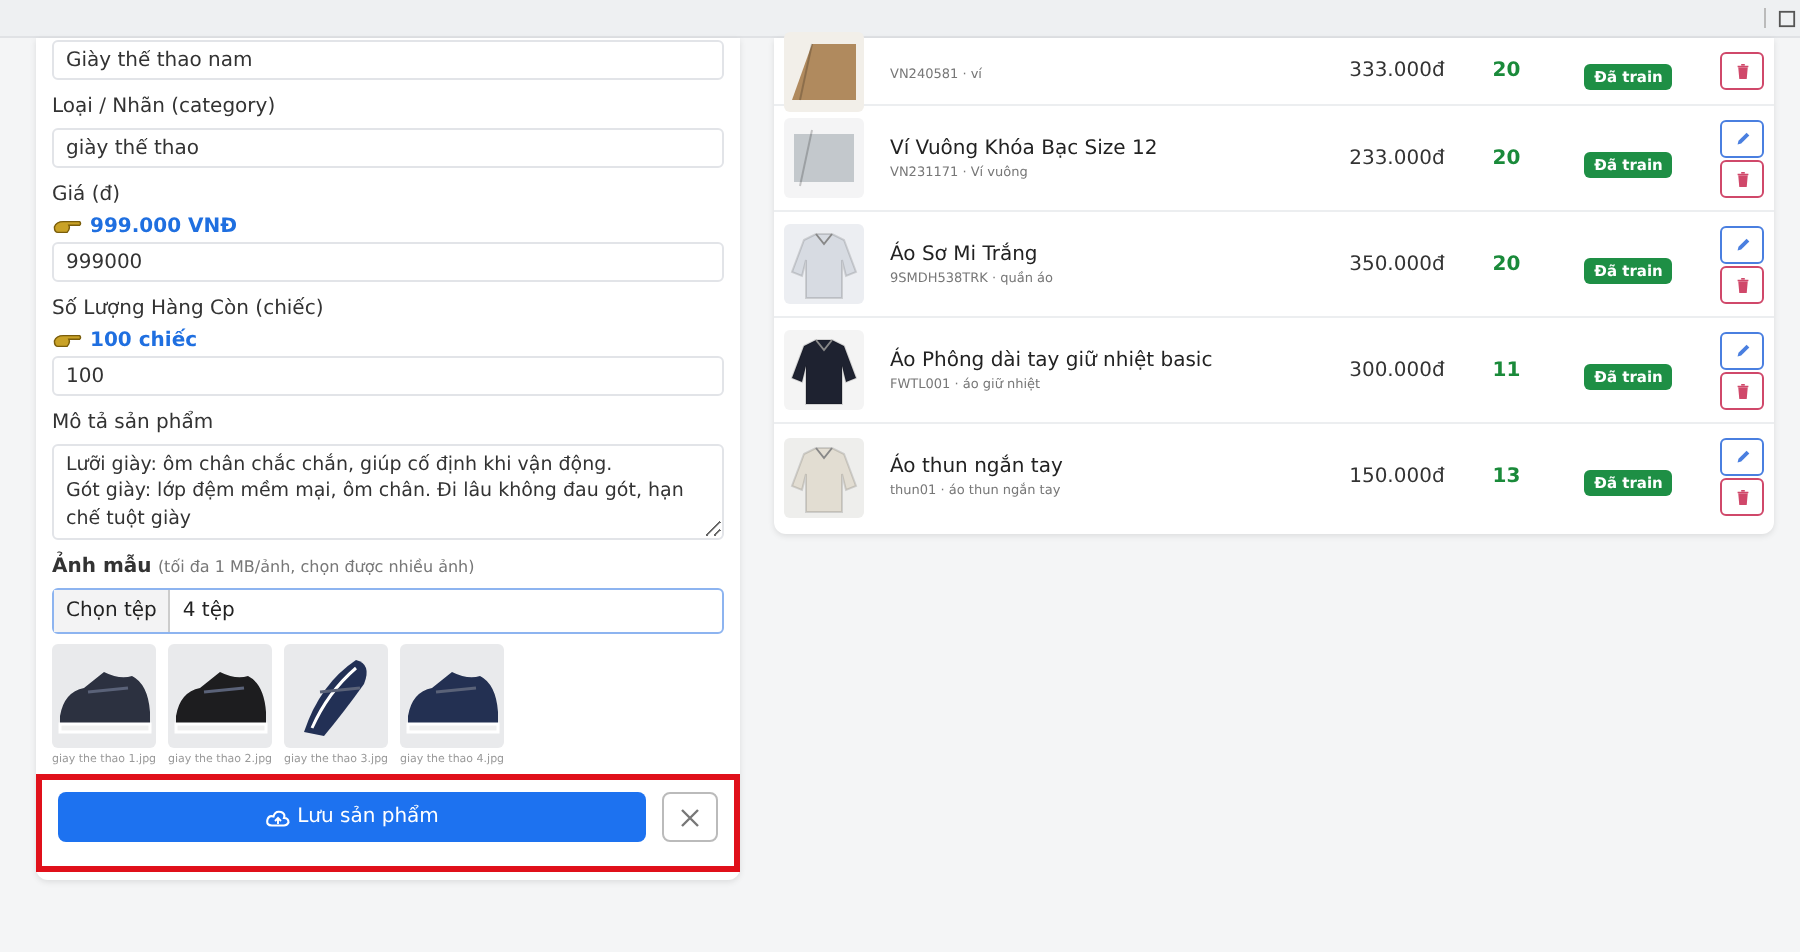 Image resolution: width=1800 pixels, height=952 pixels. What do you see at coordinates (388, 567) in the screenshot?
I see `field-label: Ảnh mẫu (tối đa 1 MB/ảnh, chọn được nhiều ảnh)` at bounding box center [388, 567].